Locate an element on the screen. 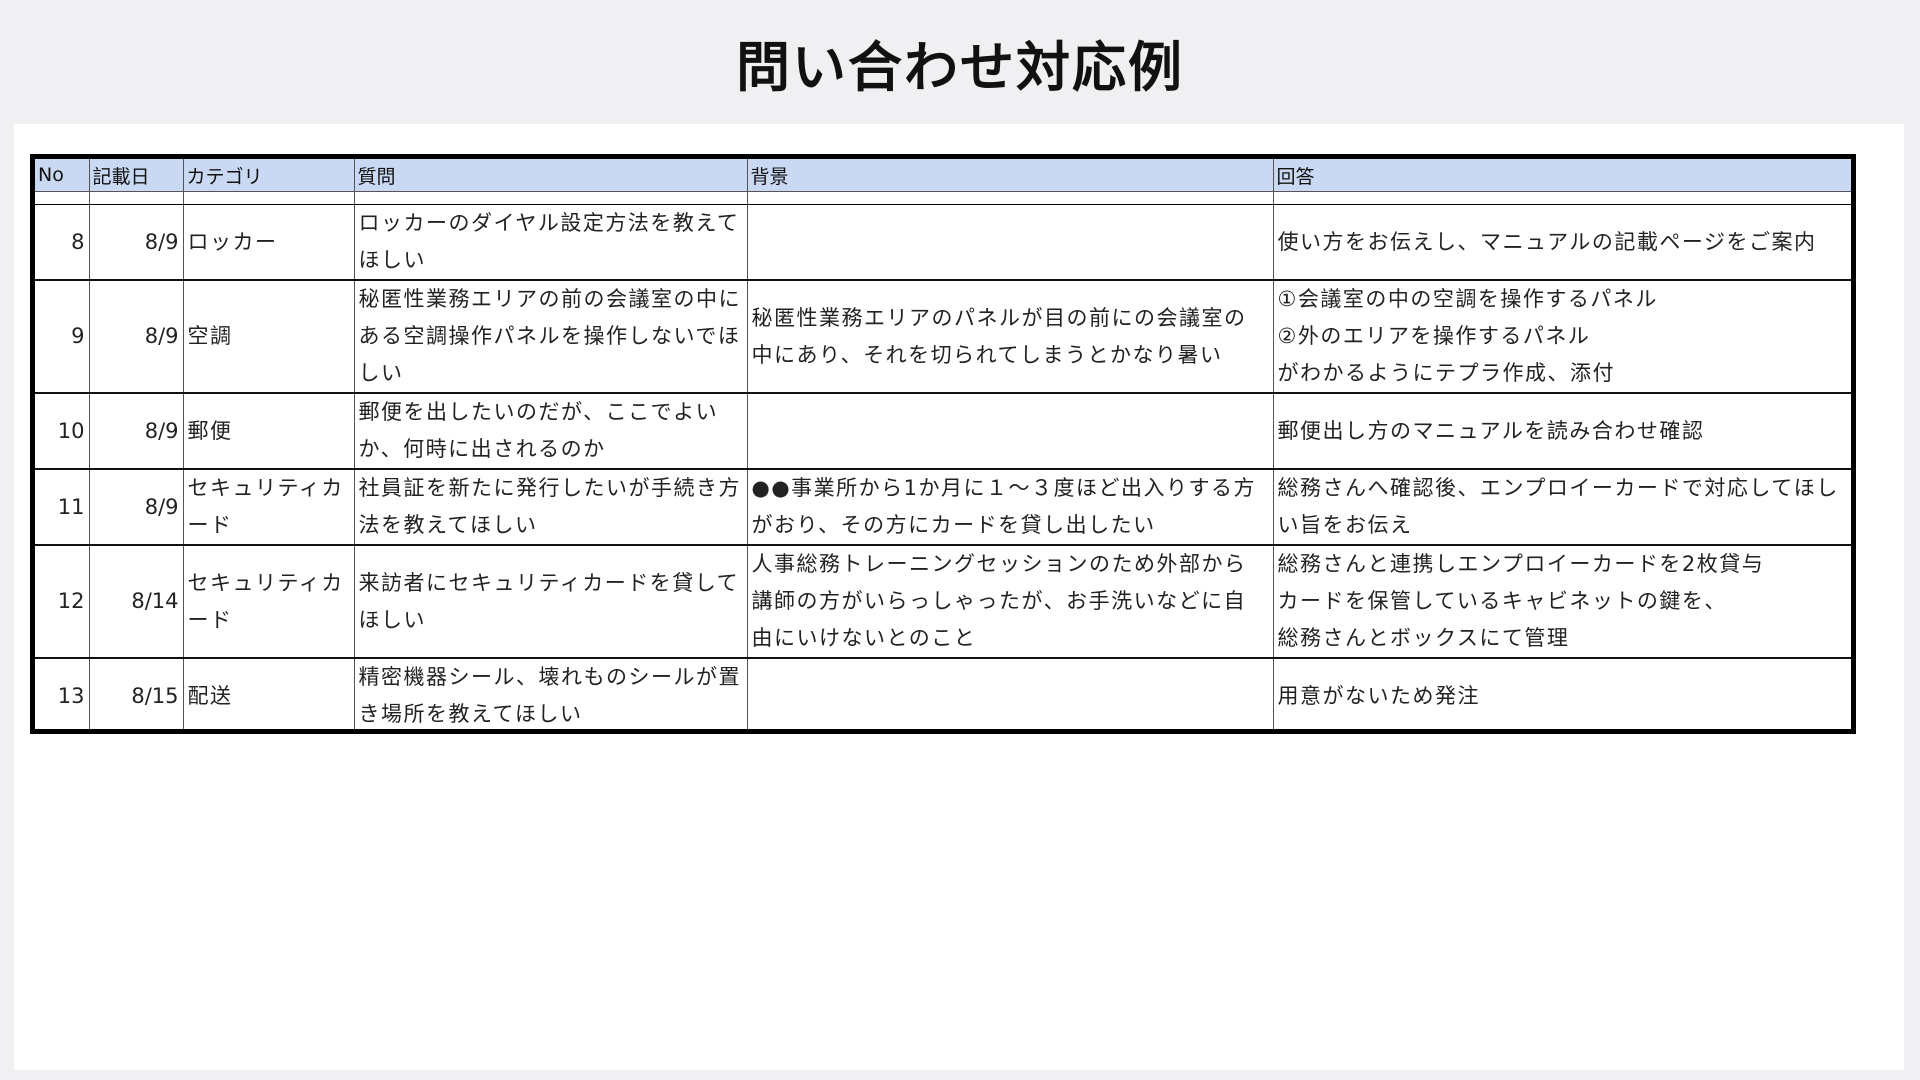 Image resolution: width=1920 pixels, height=1080 pixels. cell-no: 11 is located at coordinates (62, 507).